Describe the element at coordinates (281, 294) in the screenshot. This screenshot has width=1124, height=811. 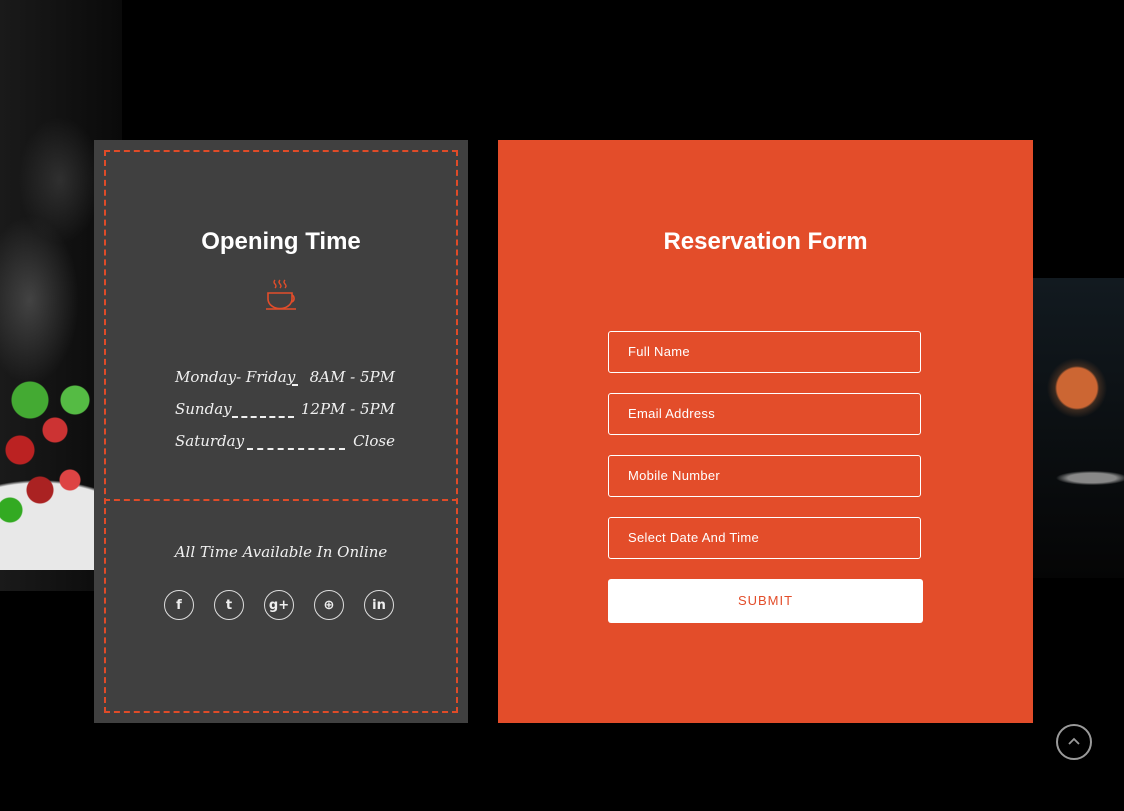
I see `coffee-cup-icon` at that location.